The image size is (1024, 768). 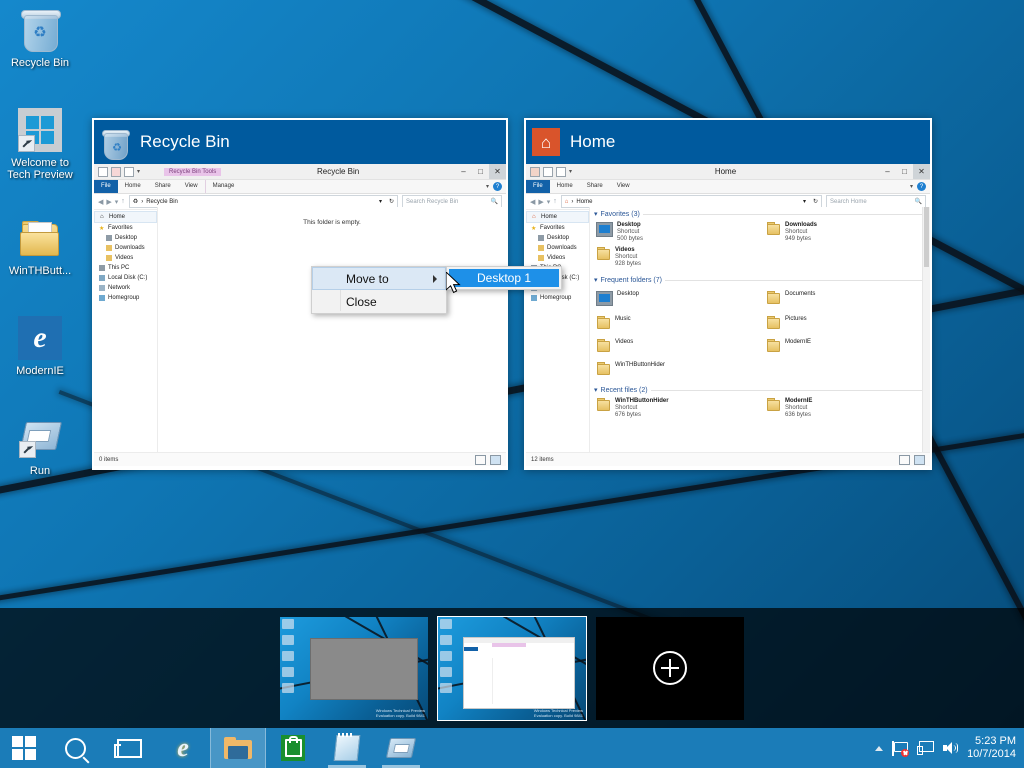 I want to click on list-item: Videos, so click(x=675, y=345).